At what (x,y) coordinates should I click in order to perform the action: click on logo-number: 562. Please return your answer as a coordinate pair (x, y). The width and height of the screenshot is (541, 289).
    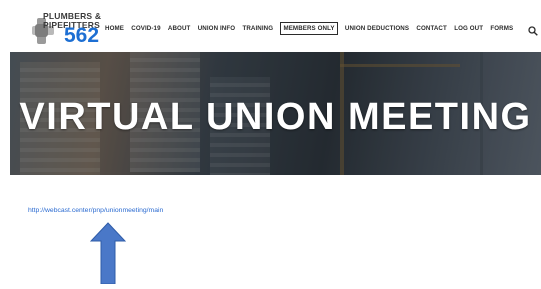
    Looking at the image, I should click on (82, 35).